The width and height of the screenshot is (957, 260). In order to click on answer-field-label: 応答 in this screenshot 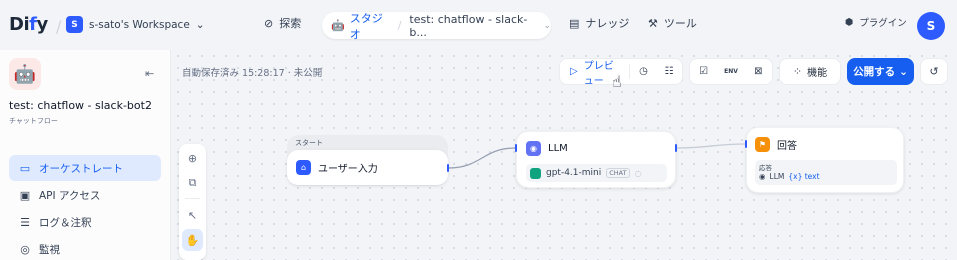, I will do `click(765, 168)`.